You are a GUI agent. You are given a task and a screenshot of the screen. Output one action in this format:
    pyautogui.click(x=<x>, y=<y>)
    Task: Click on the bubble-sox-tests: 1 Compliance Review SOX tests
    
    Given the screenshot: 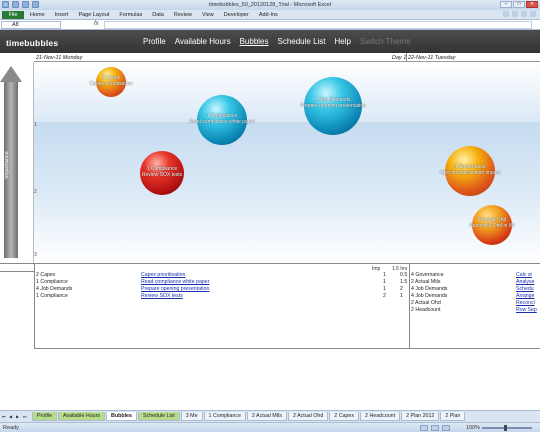 What is the action you would take?
    pyautogui.click(x=162, y=173)
    